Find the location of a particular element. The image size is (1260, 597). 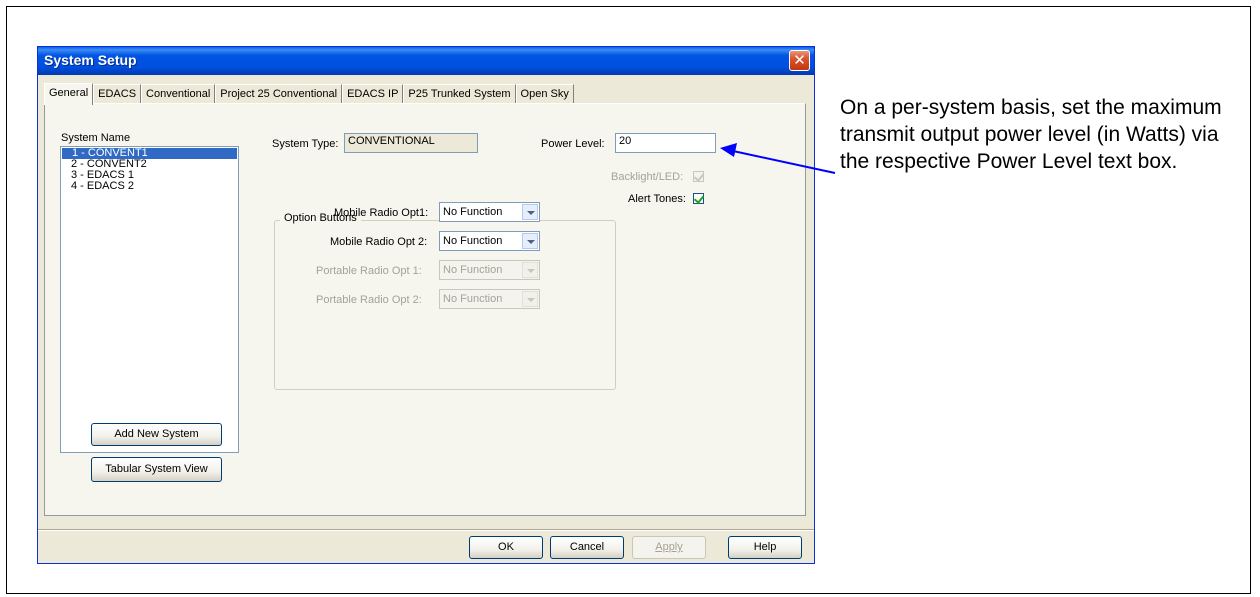

callout-arrowhead is located at coordinates (728, 150).